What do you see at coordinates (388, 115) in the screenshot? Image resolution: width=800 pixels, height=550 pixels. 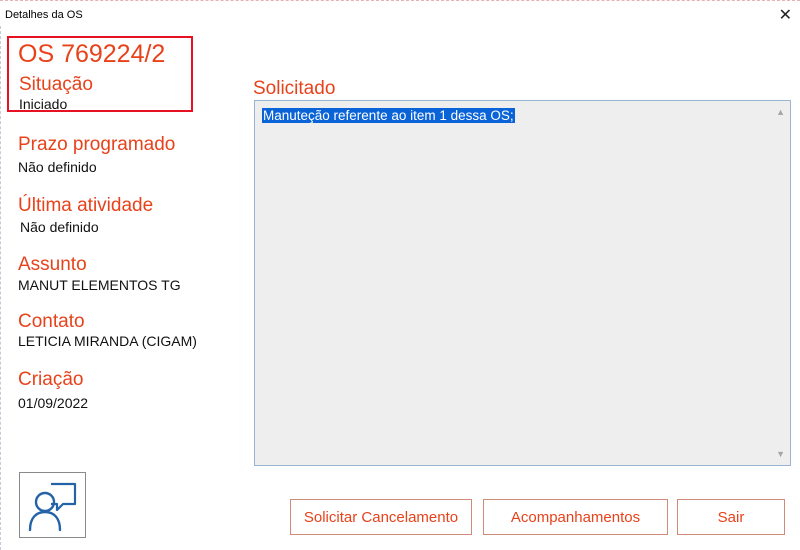 I see `solicitado-text: Manuteção referente ao item 1 dessa OS;` at bounding box center [388, 115].